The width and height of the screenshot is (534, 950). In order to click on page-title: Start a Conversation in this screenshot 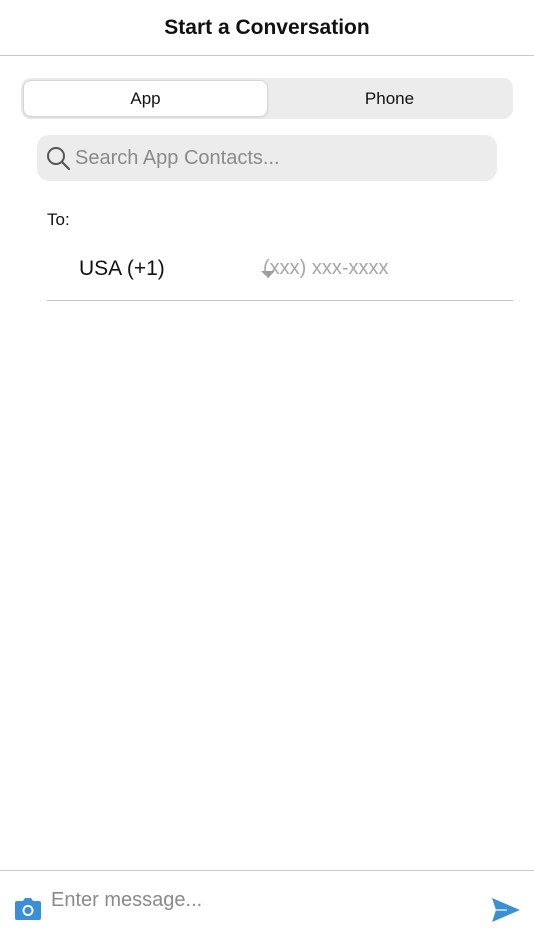, I will do `click(267, 27)`.